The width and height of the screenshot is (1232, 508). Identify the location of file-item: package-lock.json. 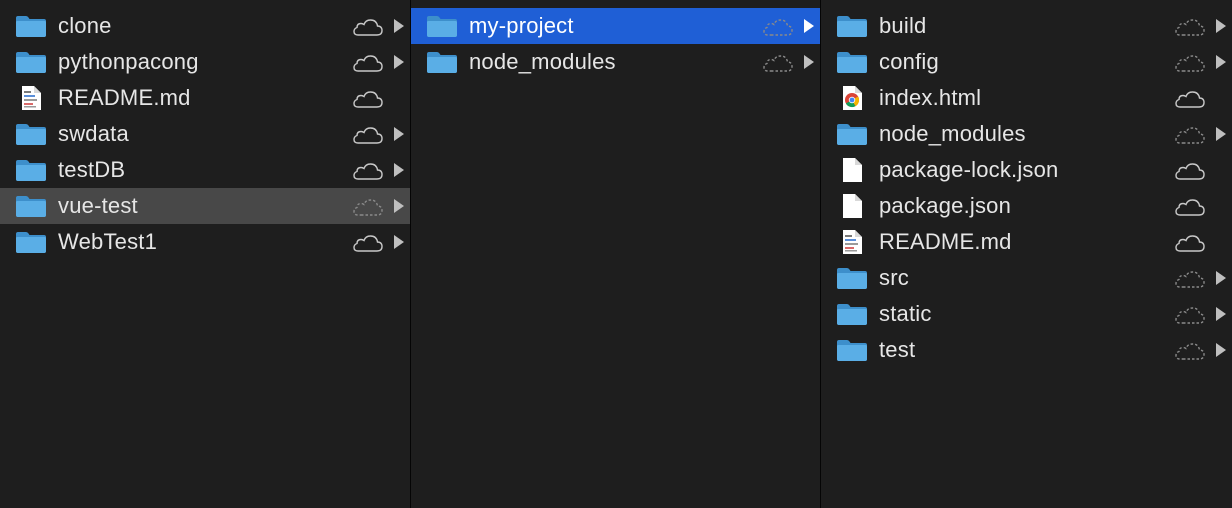
(1026, 170).